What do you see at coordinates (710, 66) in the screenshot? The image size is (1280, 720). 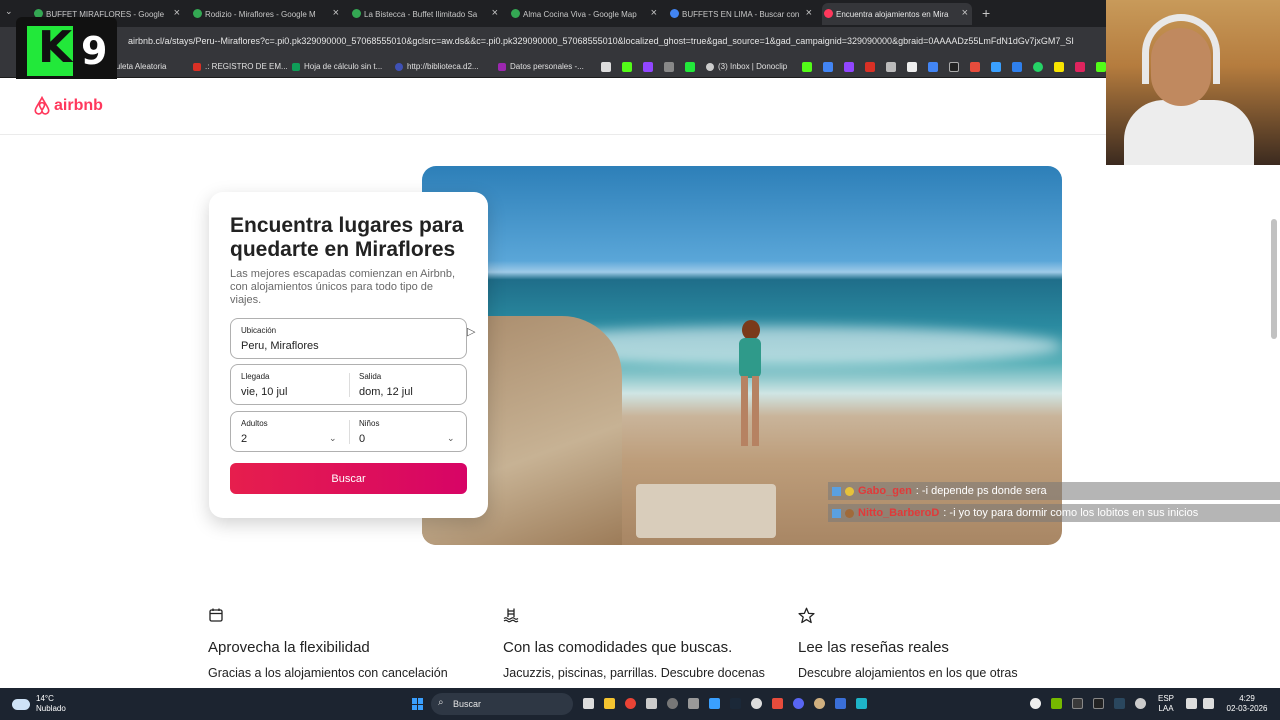 I see `donoclip-icon` at bounding box center [710, 66].